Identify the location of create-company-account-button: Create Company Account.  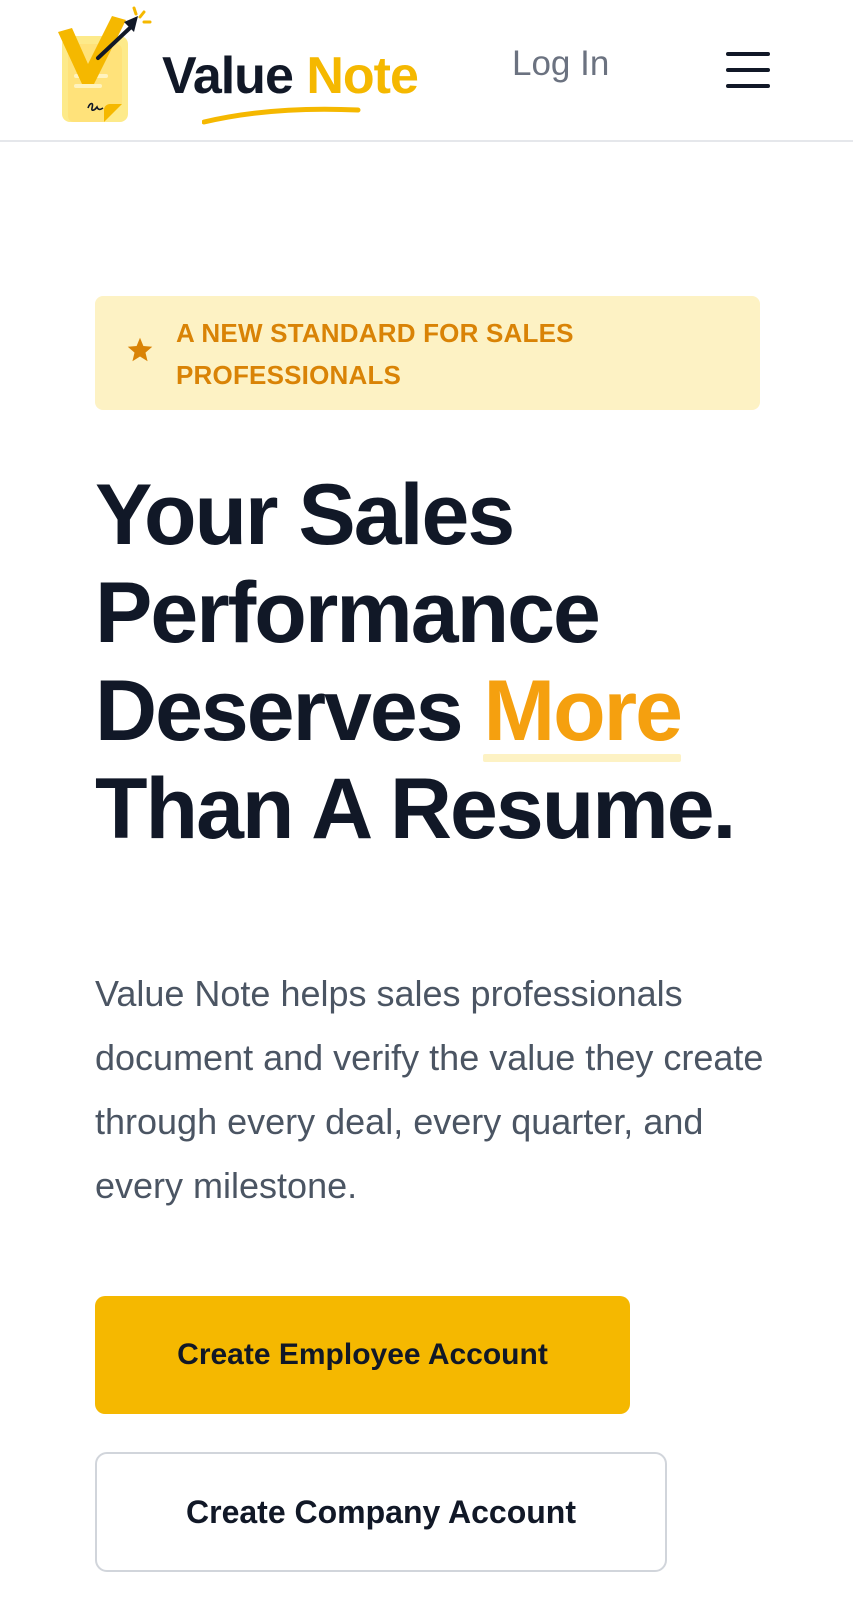
(381, 1512).